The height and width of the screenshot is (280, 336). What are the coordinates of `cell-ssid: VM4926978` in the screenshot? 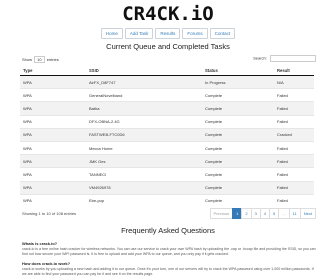 It's located at (144, 187).